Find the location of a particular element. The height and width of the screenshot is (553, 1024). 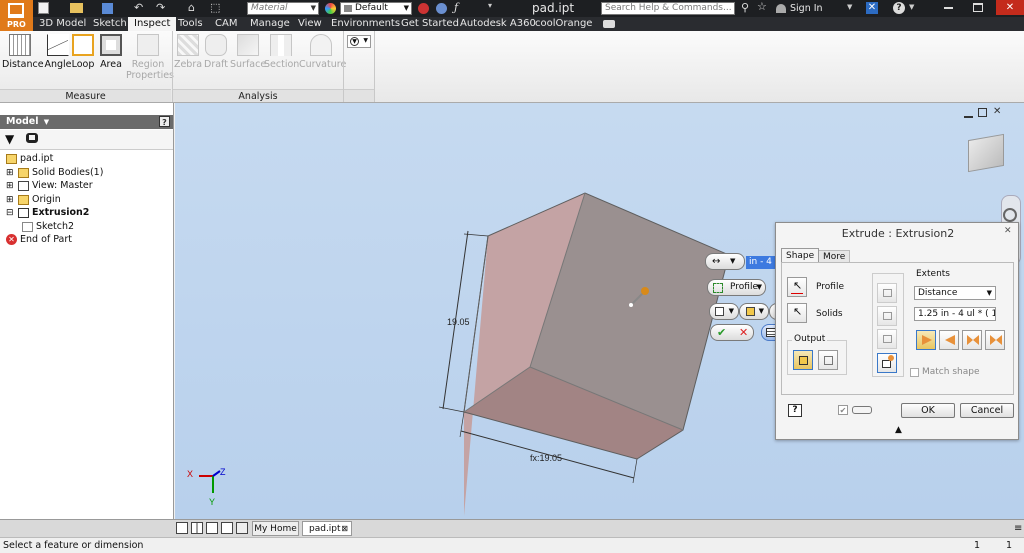

region-properties-button: Region Properties is located at coordinates (150, 57).